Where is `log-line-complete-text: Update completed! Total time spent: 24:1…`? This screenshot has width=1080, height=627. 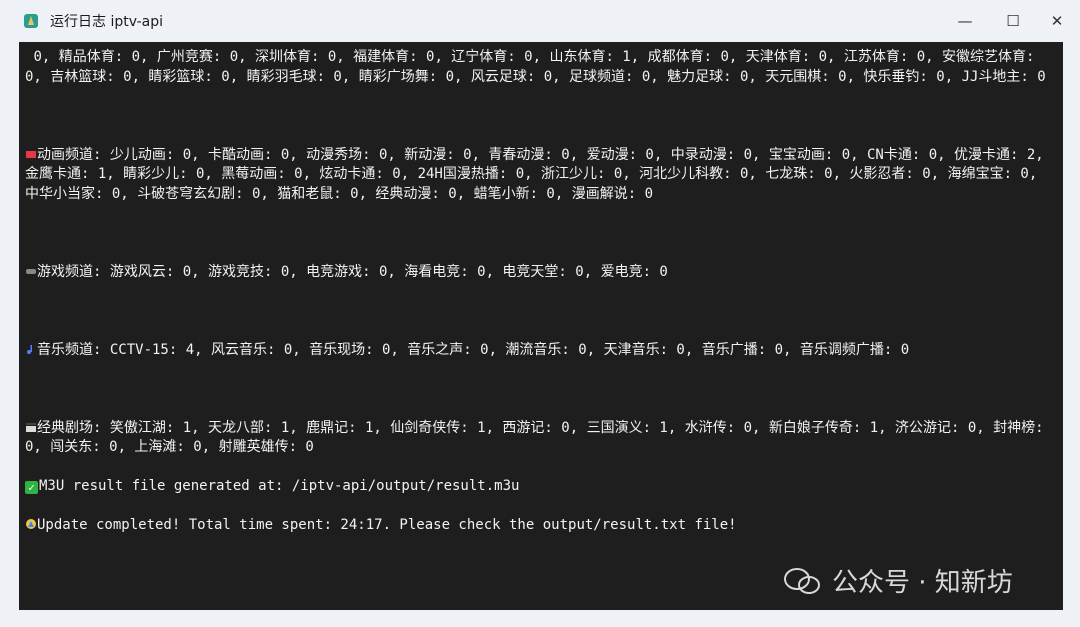
log-line-complete-text: Update completed! Total time spent: 24:1… is located at coordinates (387, 525).